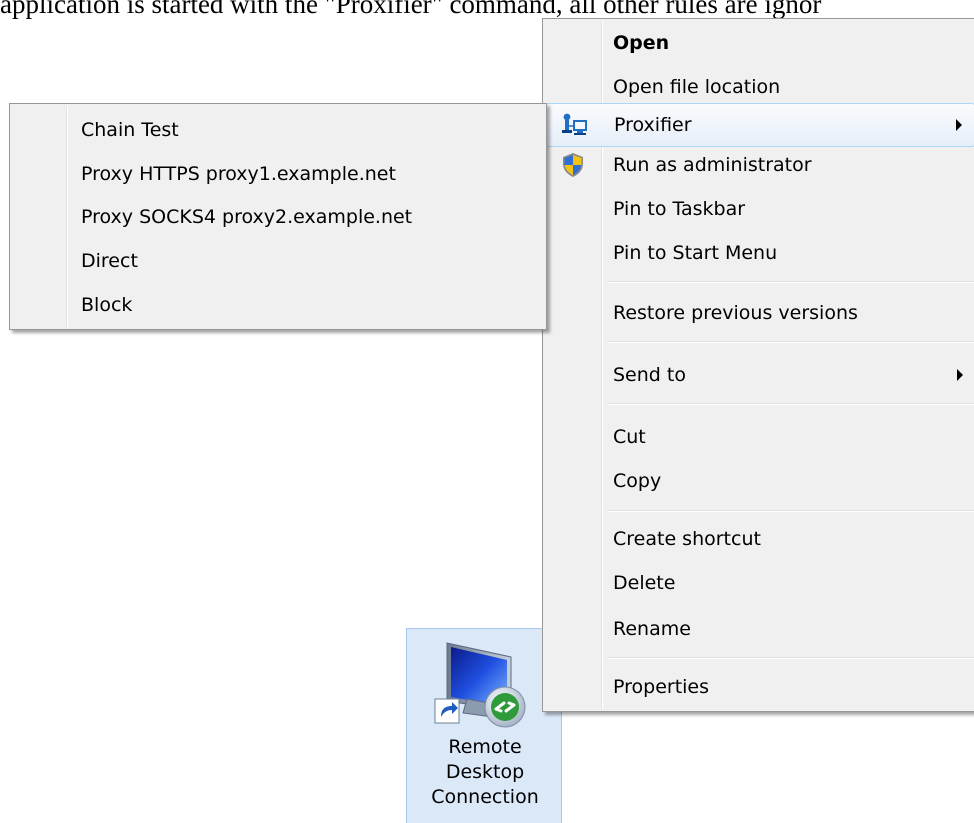  I want to click on menu-item-pin-to-taskbar: Pin to Taskbar, so click(759, 209).